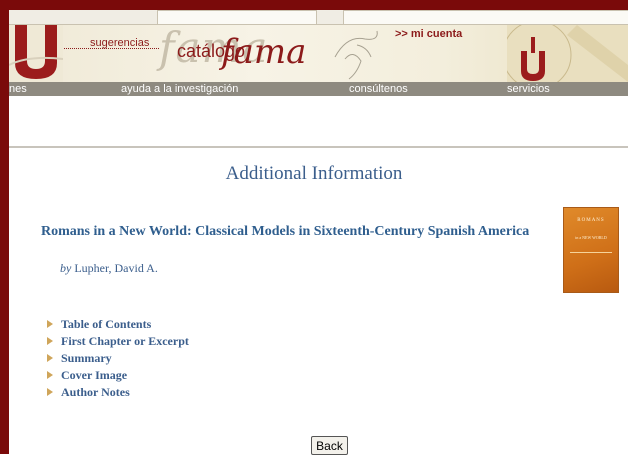 Image resolution: width=628 pixels, height=455 pixels. What do you see at coordinates (125, 341) in the screenshot?
I see `link-label: First Chapter or Excerpt` at bounding box center [125, 341].